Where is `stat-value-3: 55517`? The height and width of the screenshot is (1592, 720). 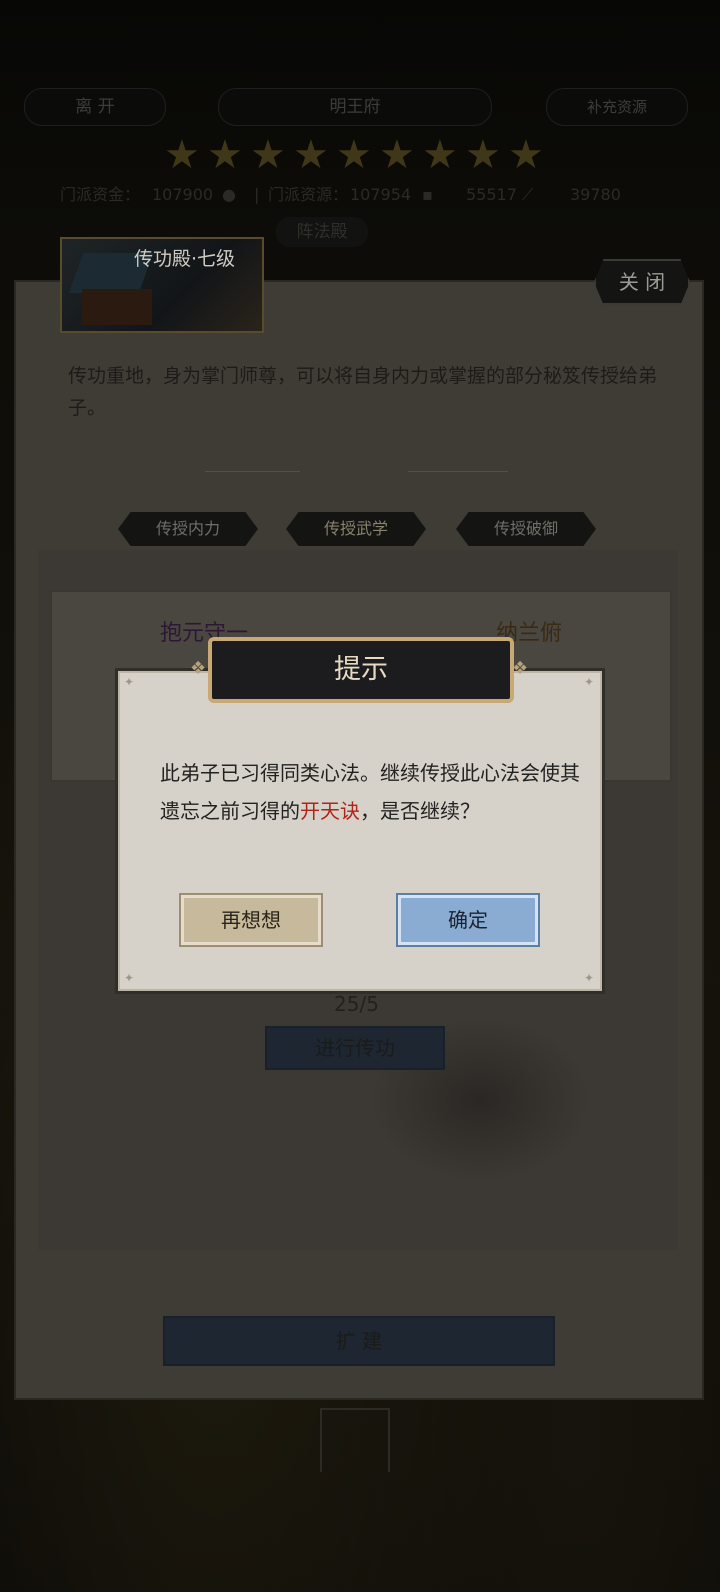
stat-value-3: 55517 is located at coordinates (491, 194).